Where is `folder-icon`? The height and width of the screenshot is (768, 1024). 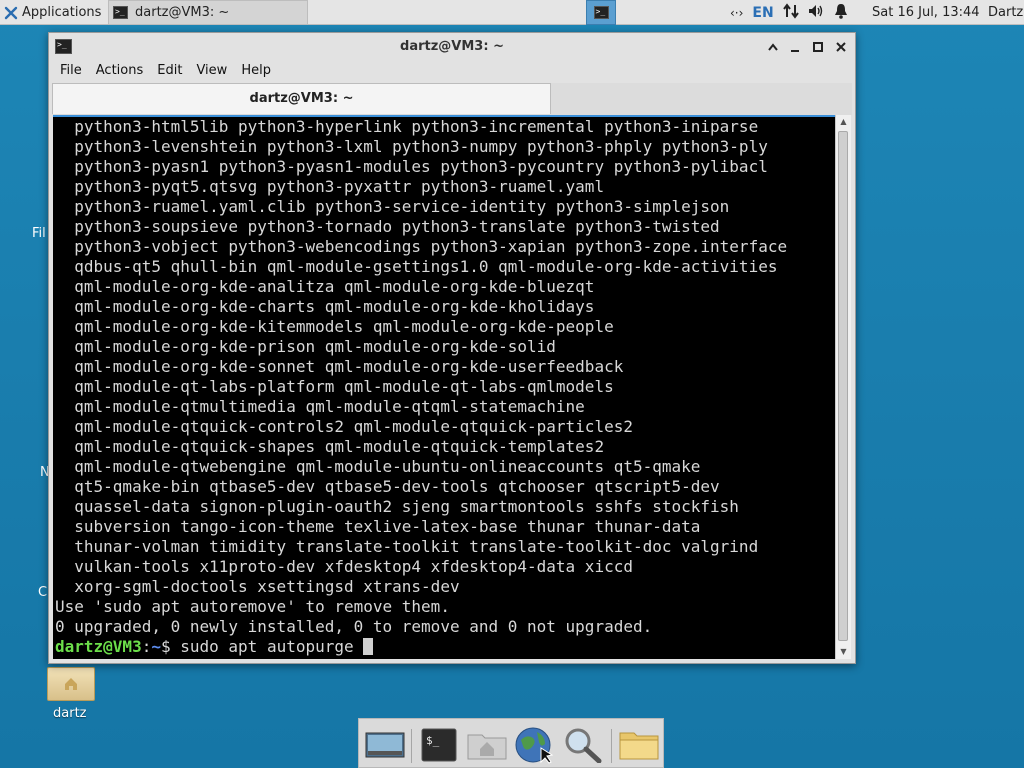 folder-icon is located at coordinates (639, 746).